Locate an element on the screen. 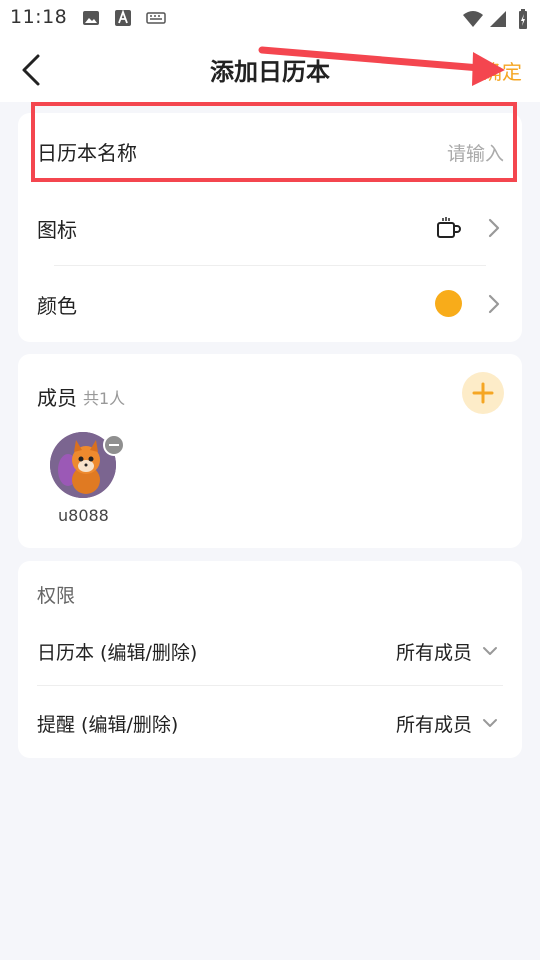 This screenshot has width=540, height=960. permissions-title: 权限 is located at coordinates (56, 596).